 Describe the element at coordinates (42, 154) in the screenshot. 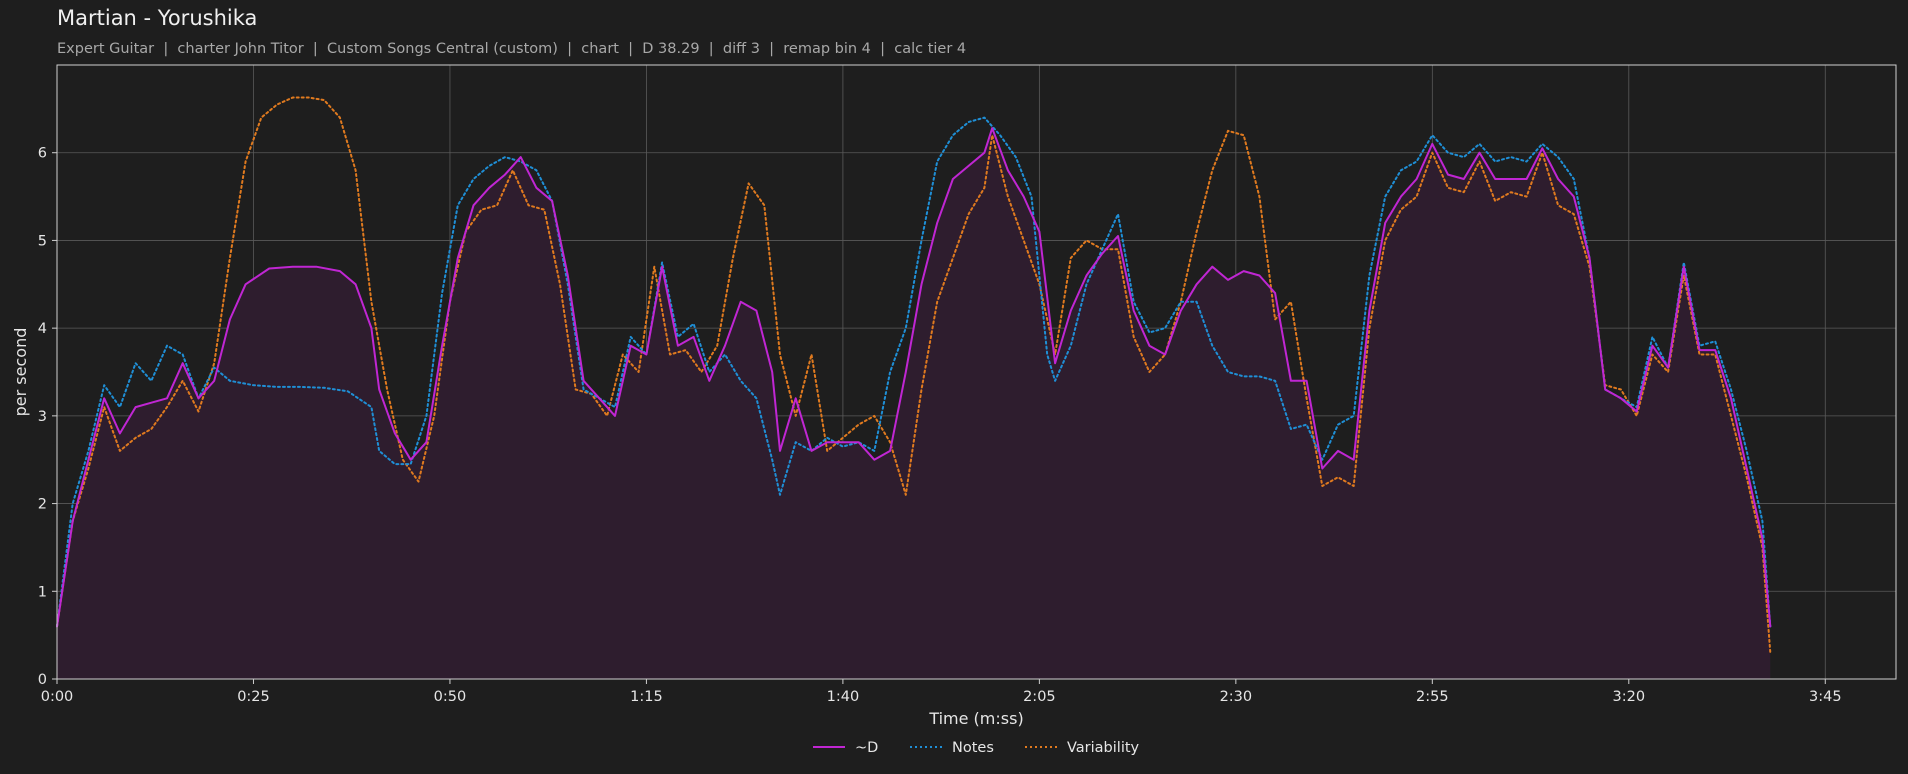

I see `y-tick-label: 6` at that location.